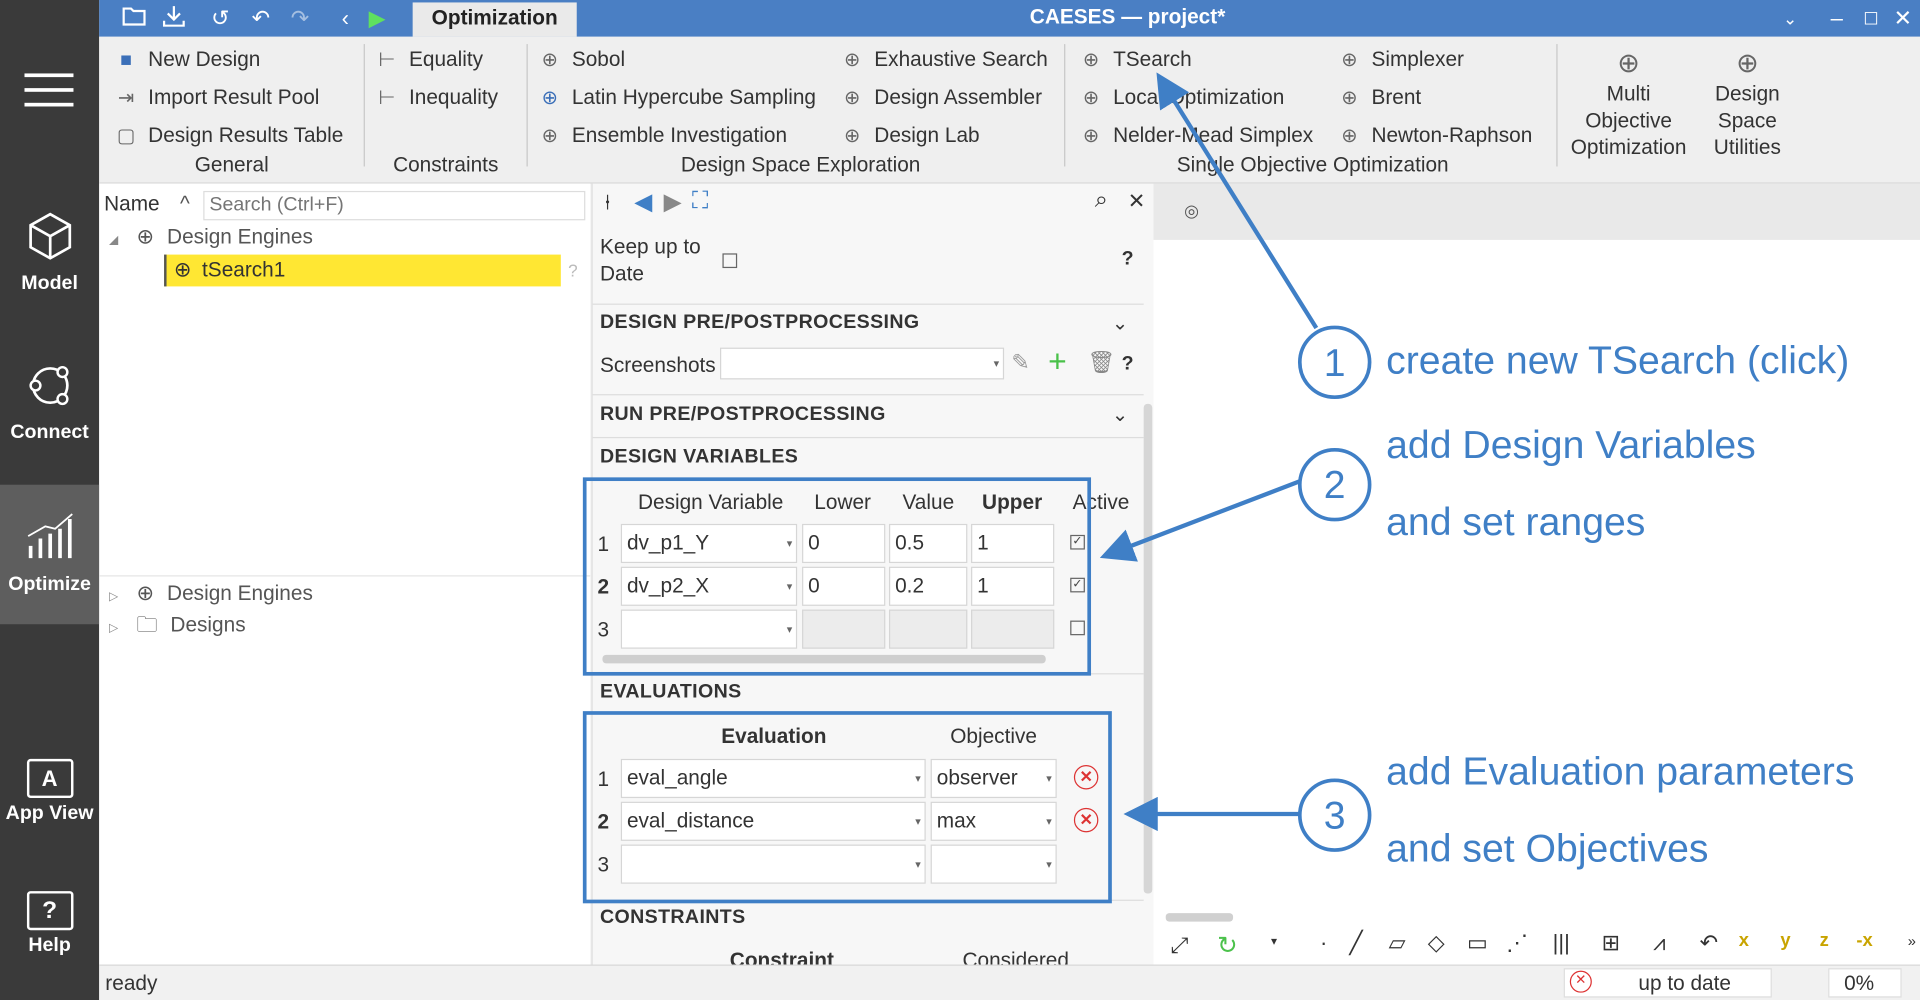 This screenshot has height=1000, width=1920. I want to click on annotation-2b: and set ranges, so click(1516, 521).